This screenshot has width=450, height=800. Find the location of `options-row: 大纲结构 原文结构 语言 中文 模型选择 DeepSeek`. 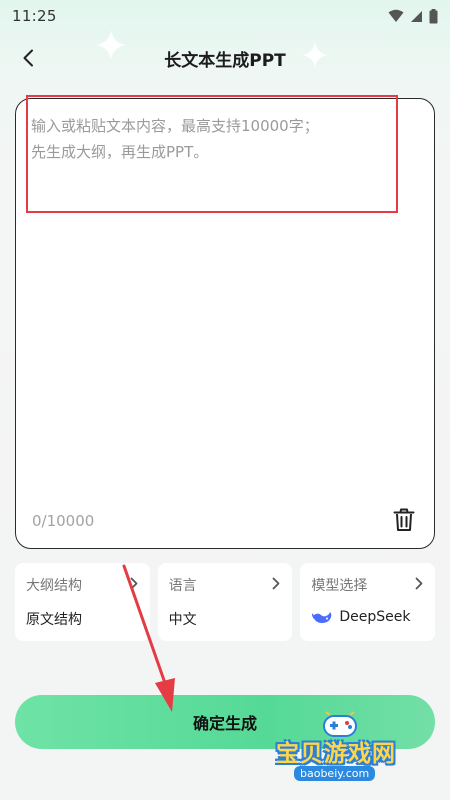

options-row: 大纲结构 原文结构 语言 中文 模型选择 DeepSeek is located at coordinates (225, 602).